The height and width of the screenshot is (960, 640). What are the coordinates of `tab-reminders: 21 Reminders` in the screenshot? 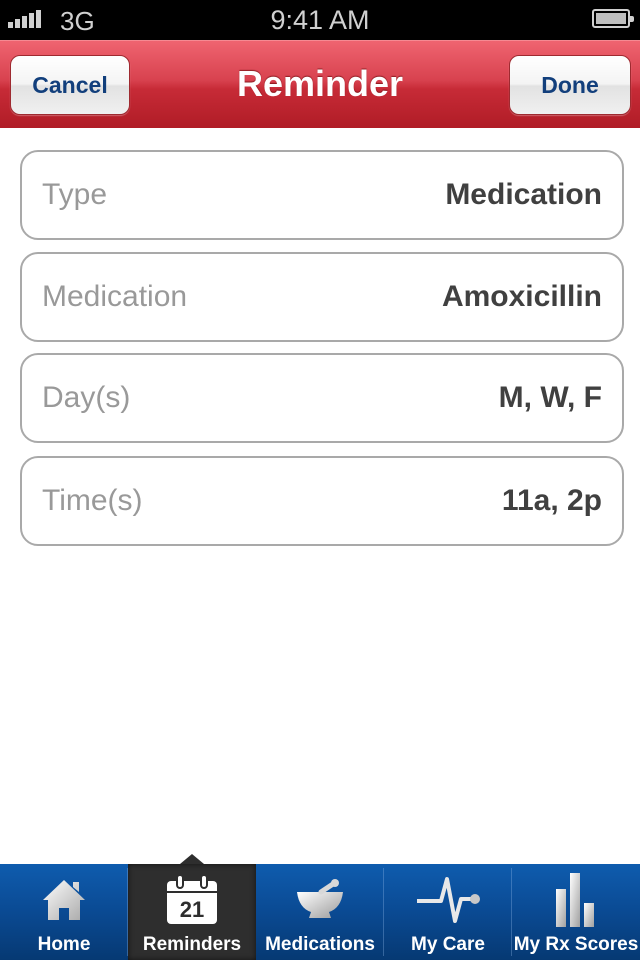 It's located at (192, 907).